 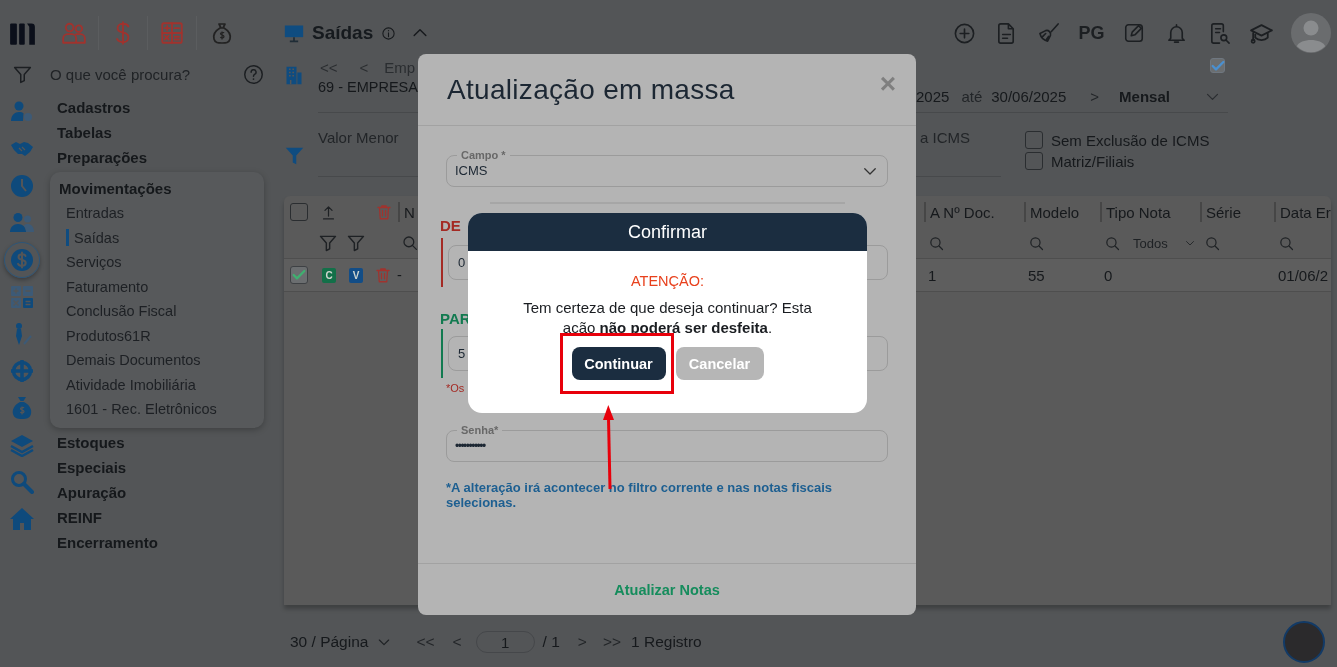 I want to click on submenu-item: Produtos61R, so click(x=108, y=335).